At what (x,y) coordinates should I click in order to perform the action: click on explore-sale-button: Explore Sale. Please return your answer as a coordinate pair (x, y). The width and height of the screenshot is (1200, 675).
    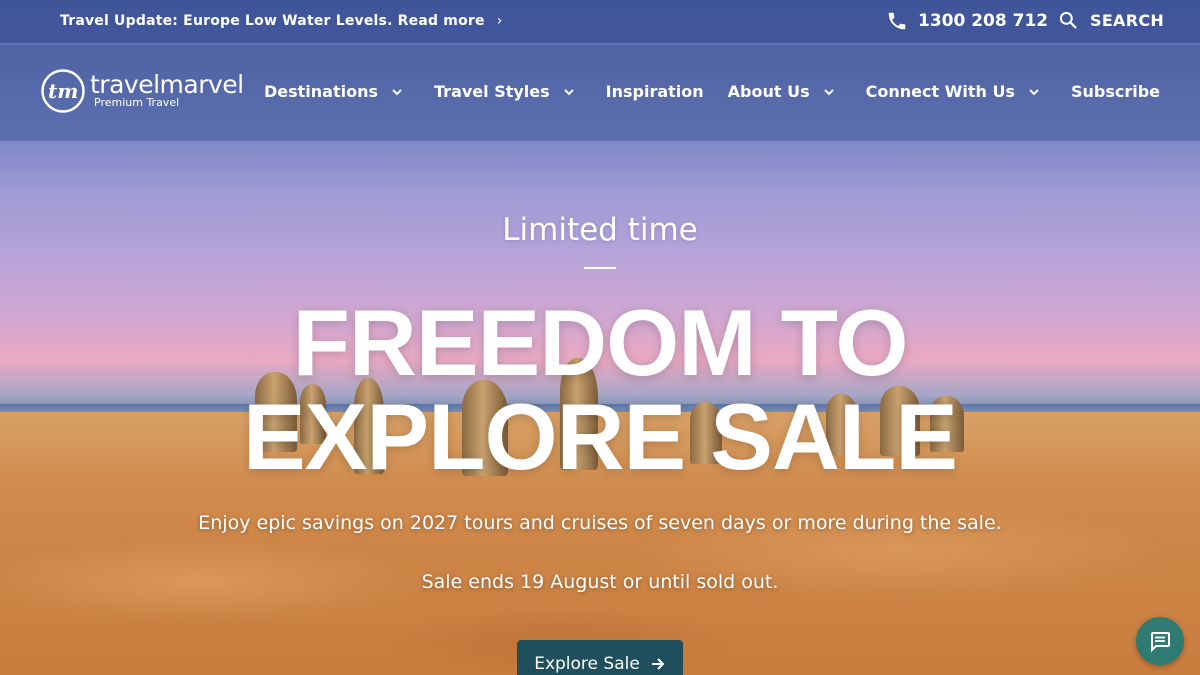
    Looking at the image, I should click on (600, 657).